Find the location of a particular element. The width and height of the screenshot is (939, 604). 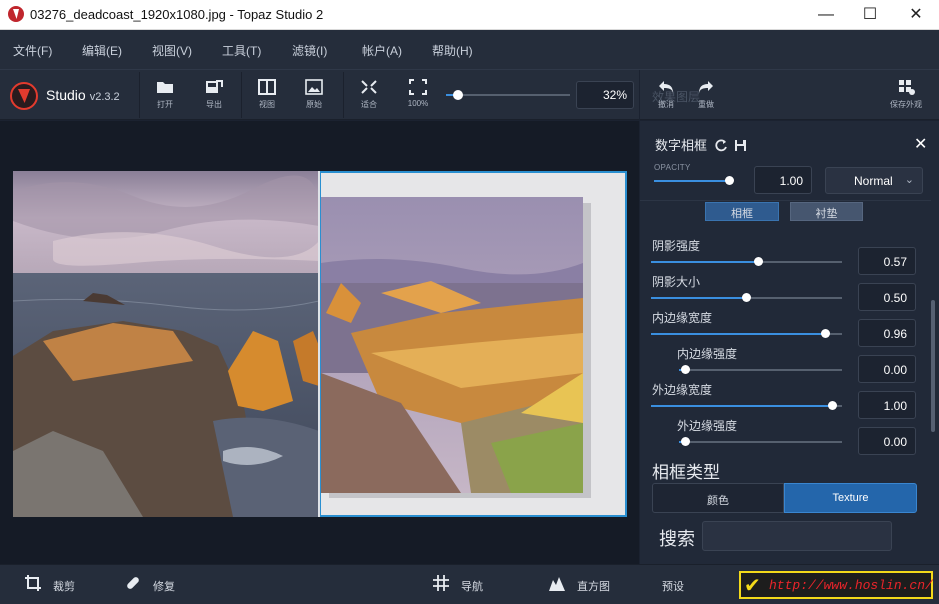

fit-icon is located at coordinates (369, 87).